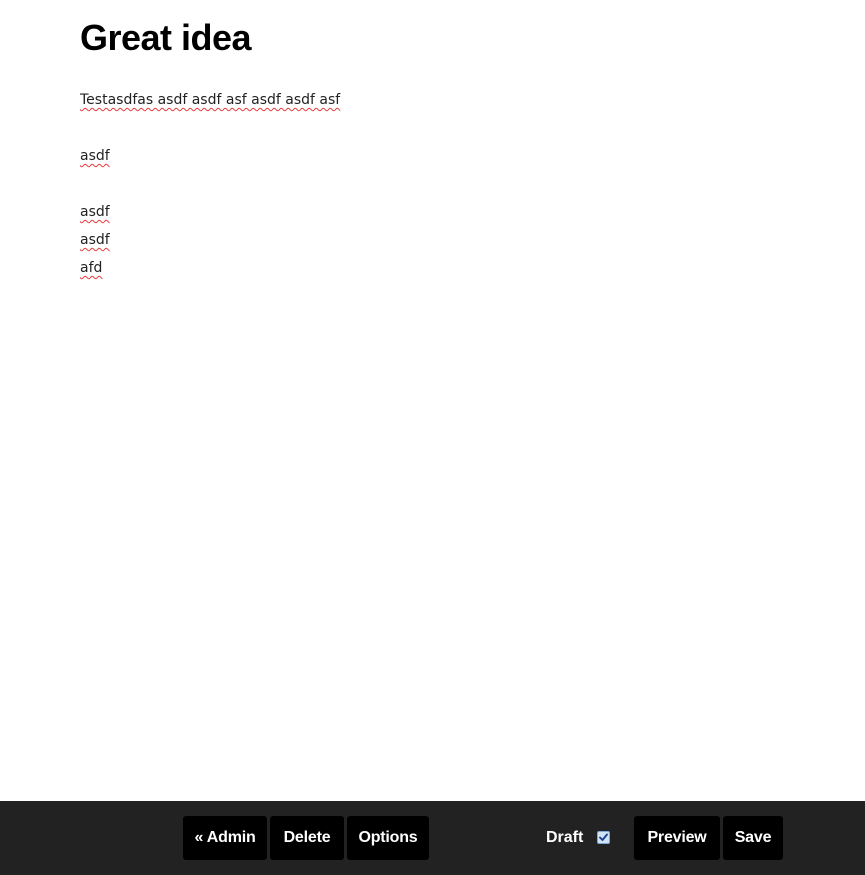  What do you see at coordinates (430, 156) in the screenshot?
I see `body-line-3: asdf` at bounding box center [430, 156].